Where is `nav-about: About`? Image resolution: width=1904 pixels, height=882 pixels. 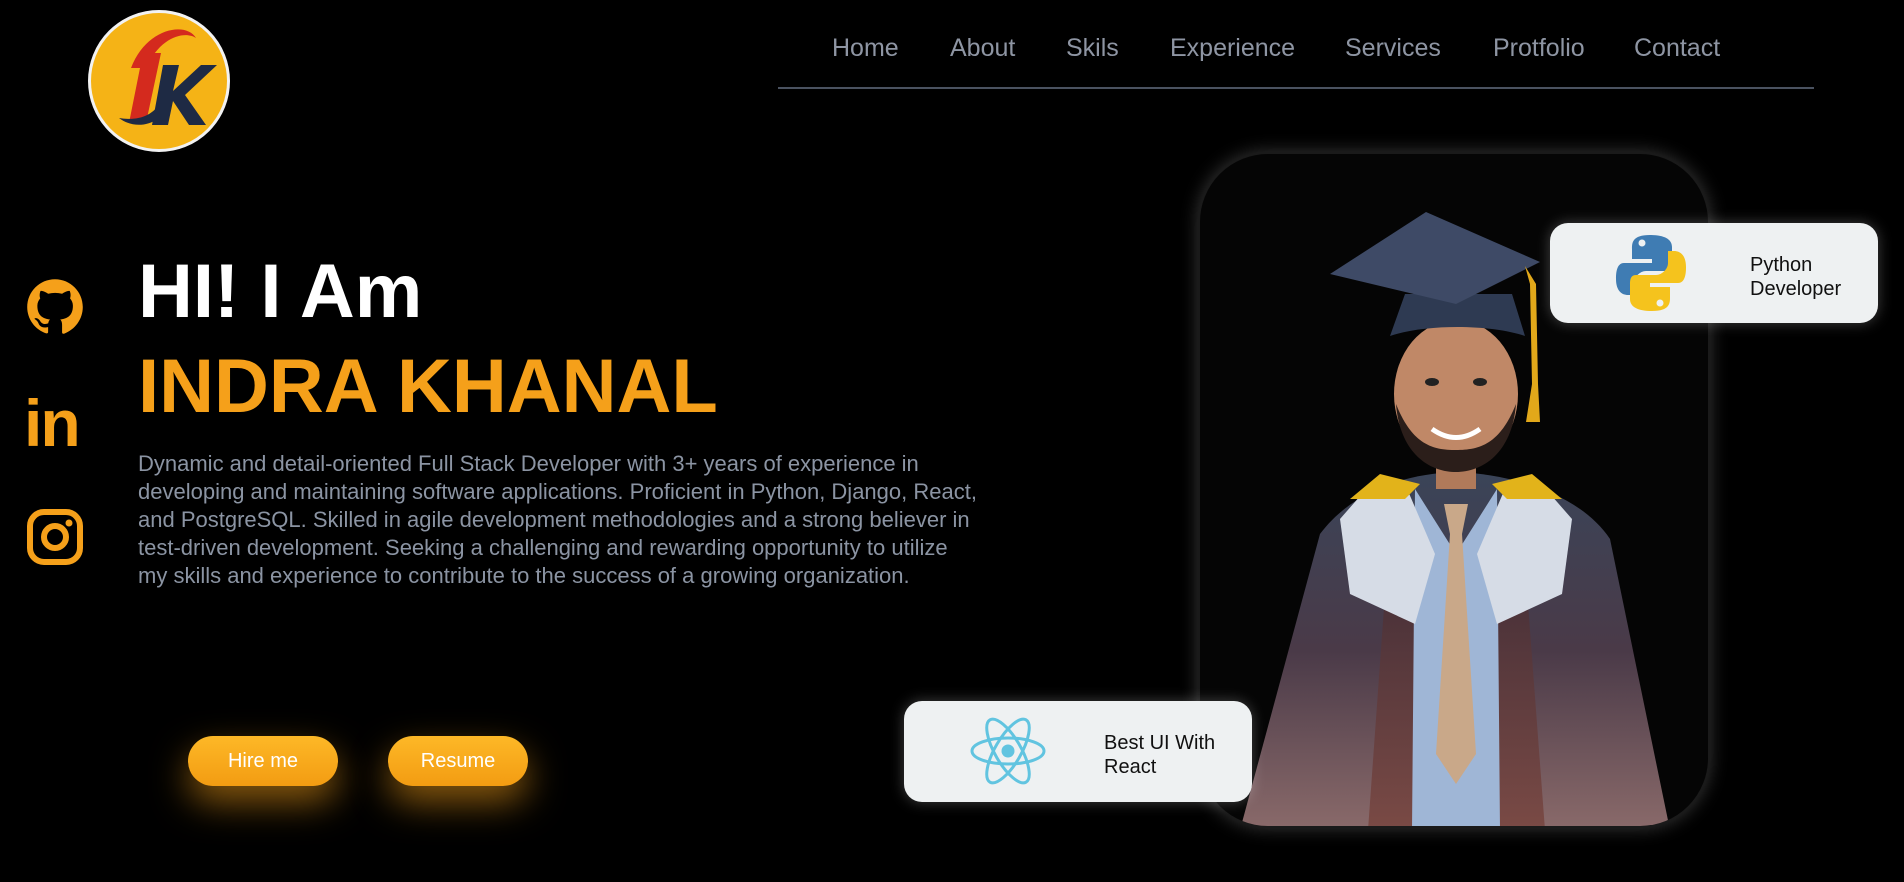
nav-about: About is located at coordinates (982, 48).